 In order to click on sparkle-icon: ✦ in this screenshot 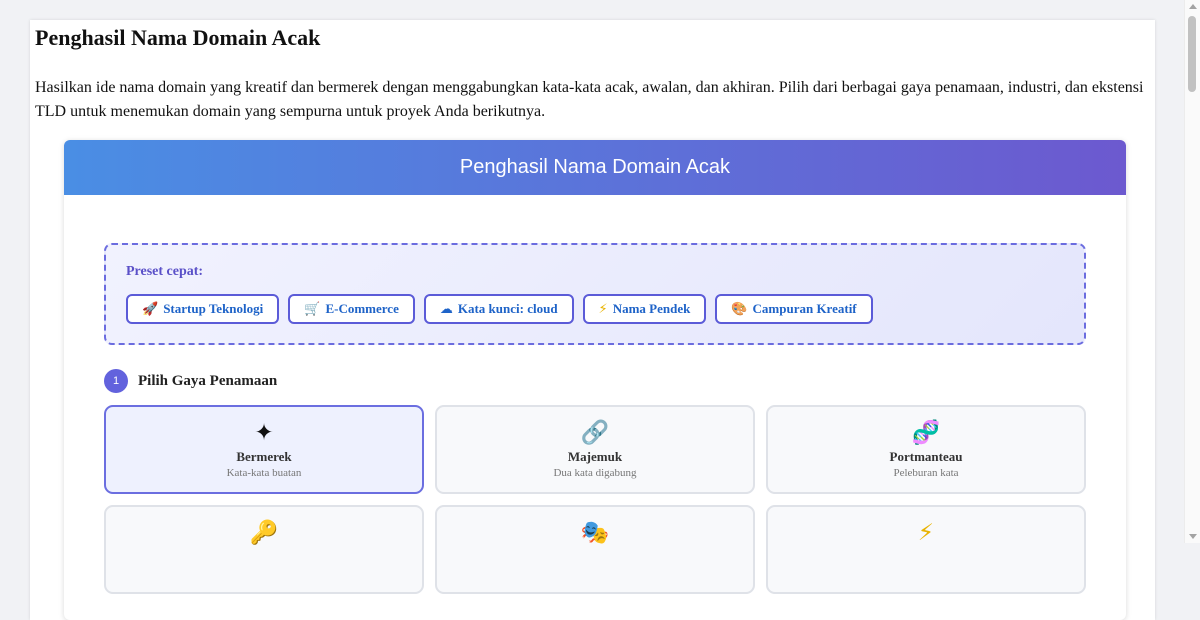, I will do `click(264, 433)`.